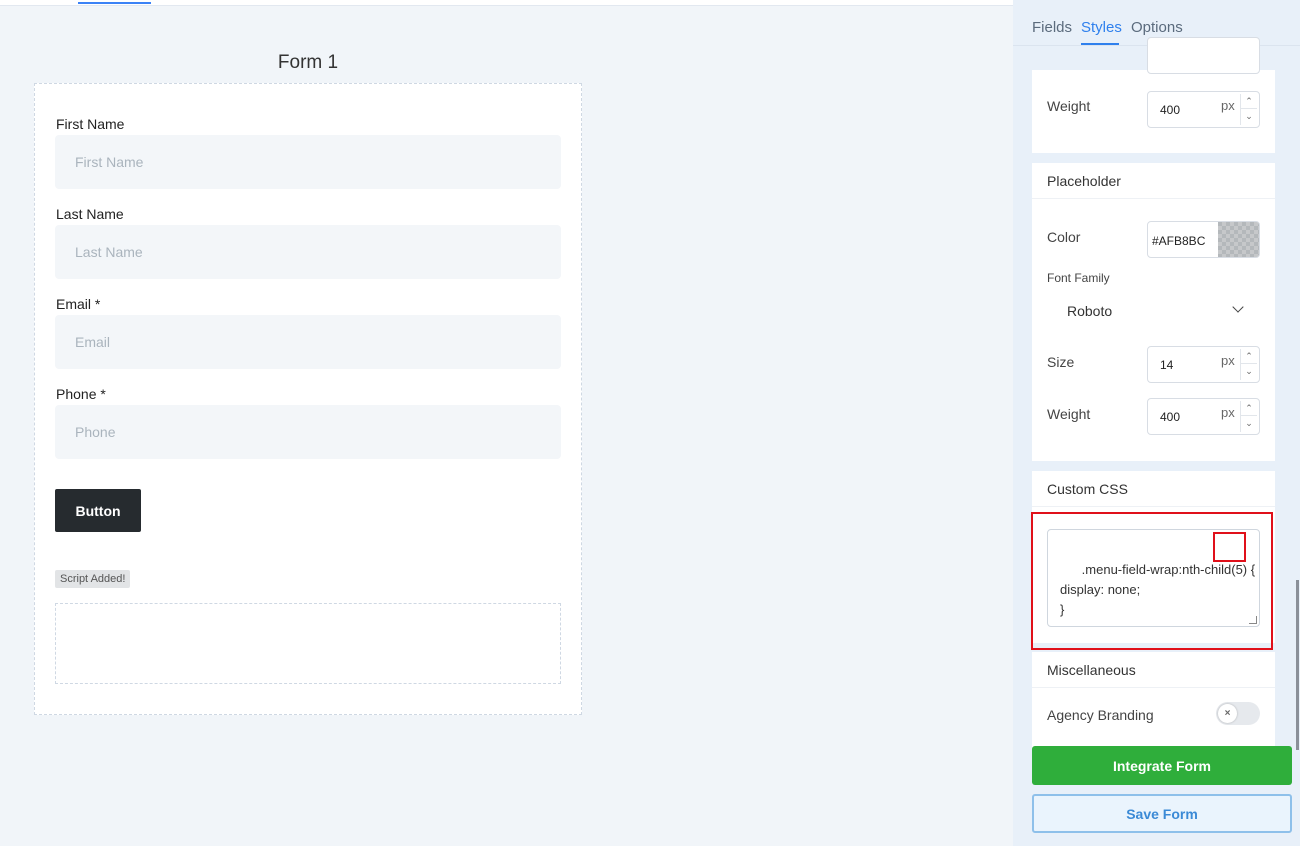  Describe the element at coordinates (1162, 813) in the screenshot. I see `save-form-button: Save Form` at that location.